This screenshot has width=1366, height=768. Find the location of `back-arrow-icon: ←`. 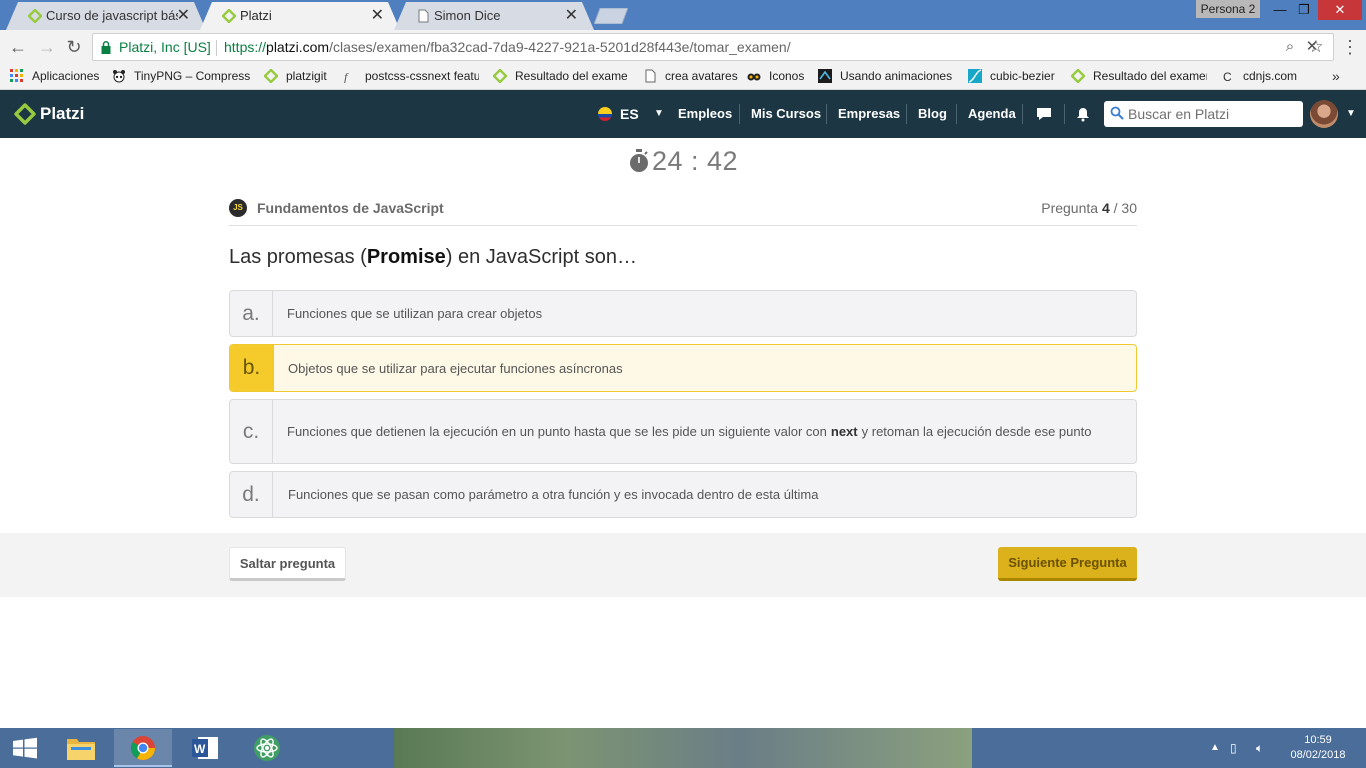

back-arrow-icon: ← is located at coordinates (18, 47).